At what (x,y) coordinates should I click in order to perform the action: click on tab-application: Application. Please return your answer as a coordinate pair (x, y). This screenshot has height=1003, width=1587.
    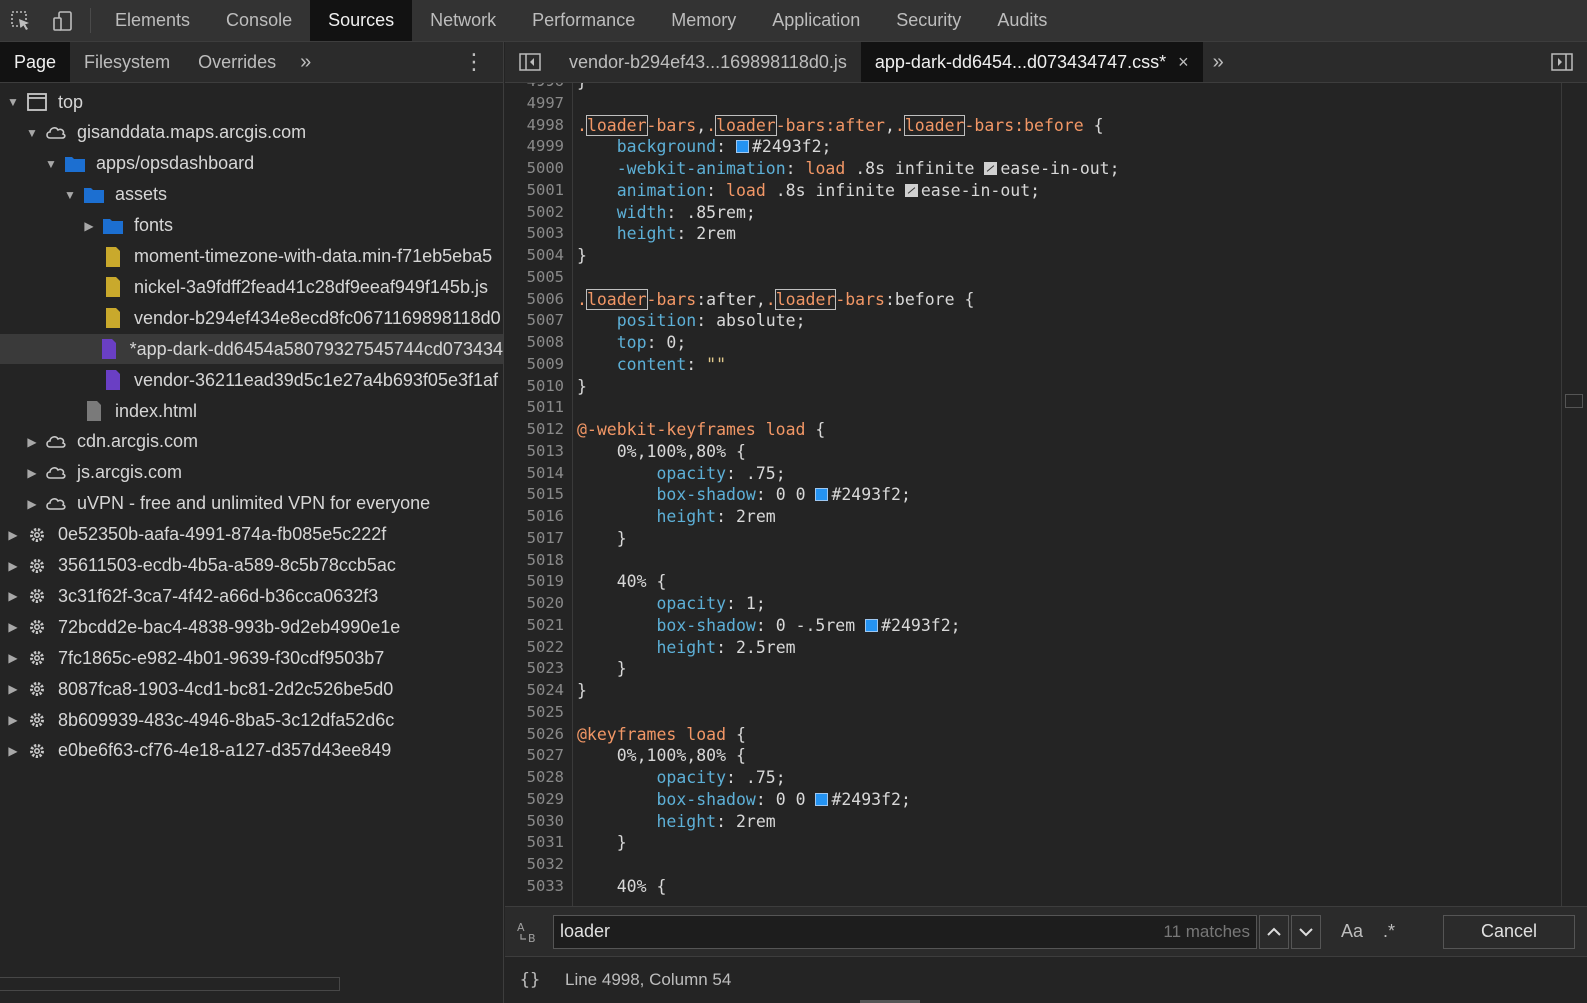
    Looking at the image, I should click on (816, 20).